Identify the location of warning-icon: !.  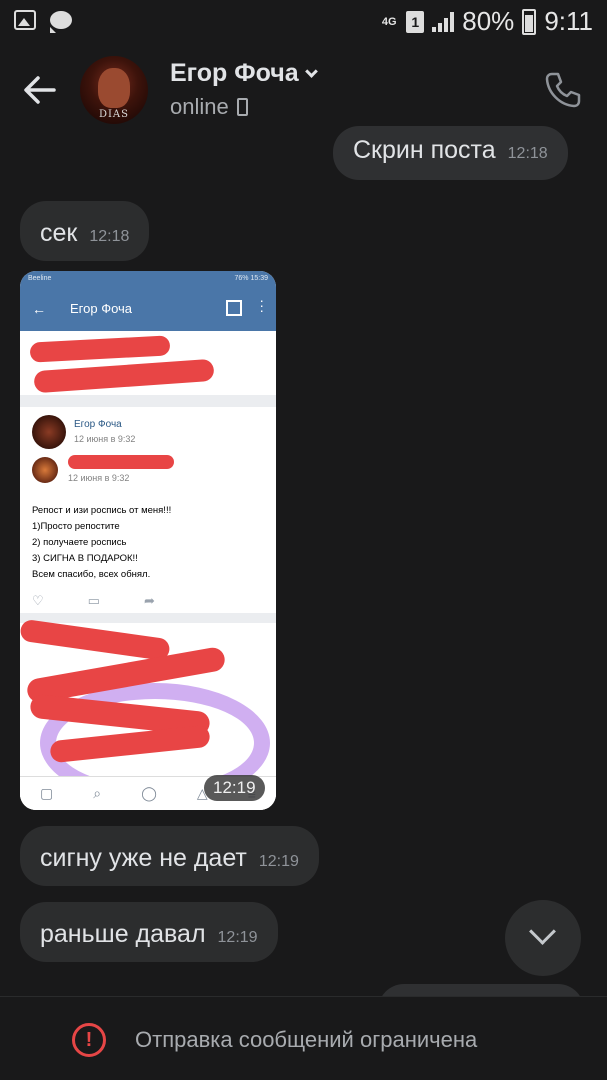
(89, 1040).